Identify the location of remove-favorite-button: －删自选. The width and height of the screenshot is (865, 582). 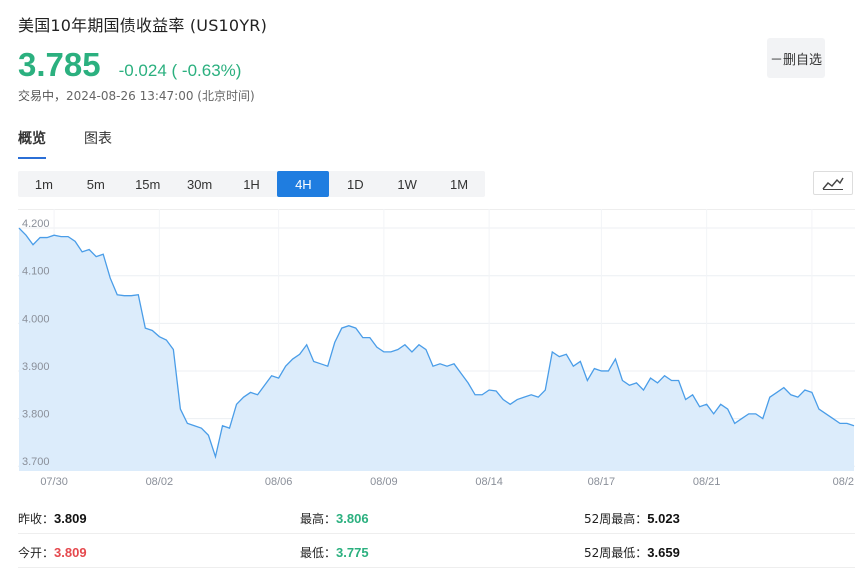
(796, 58).